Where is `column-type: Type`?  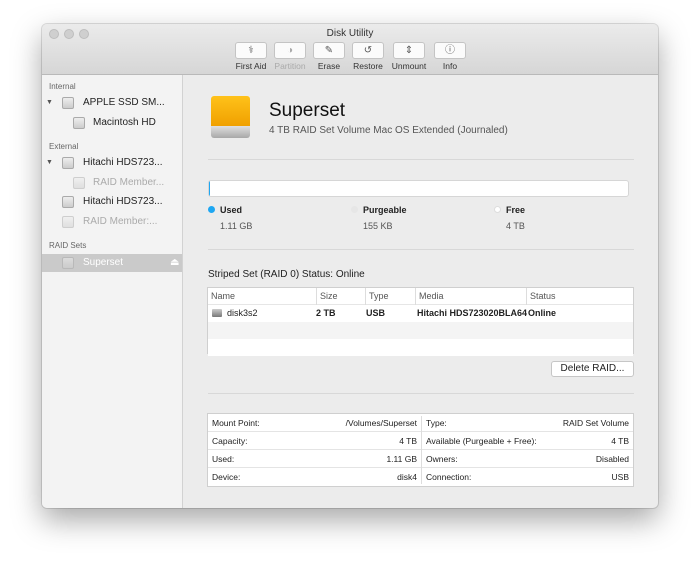
column-type: Type is located at coordinates (377, 296).